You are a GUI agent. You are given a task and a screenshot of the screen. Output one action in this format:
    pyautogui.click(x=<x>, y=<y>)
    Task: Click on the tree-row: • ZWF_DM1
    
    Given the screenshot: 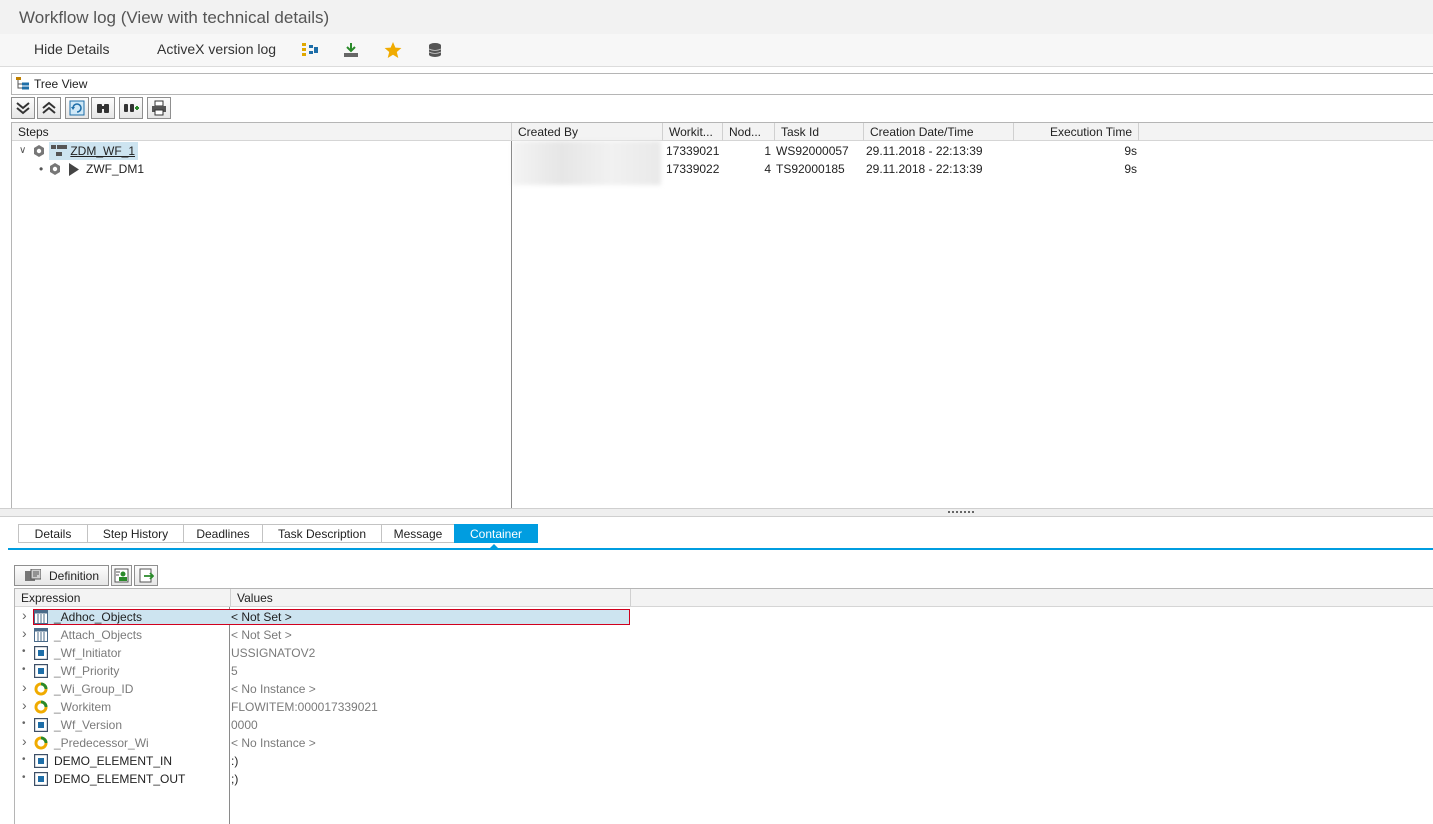 What is the action you would take?
    pyautogui.click(x=262, y=169)
    